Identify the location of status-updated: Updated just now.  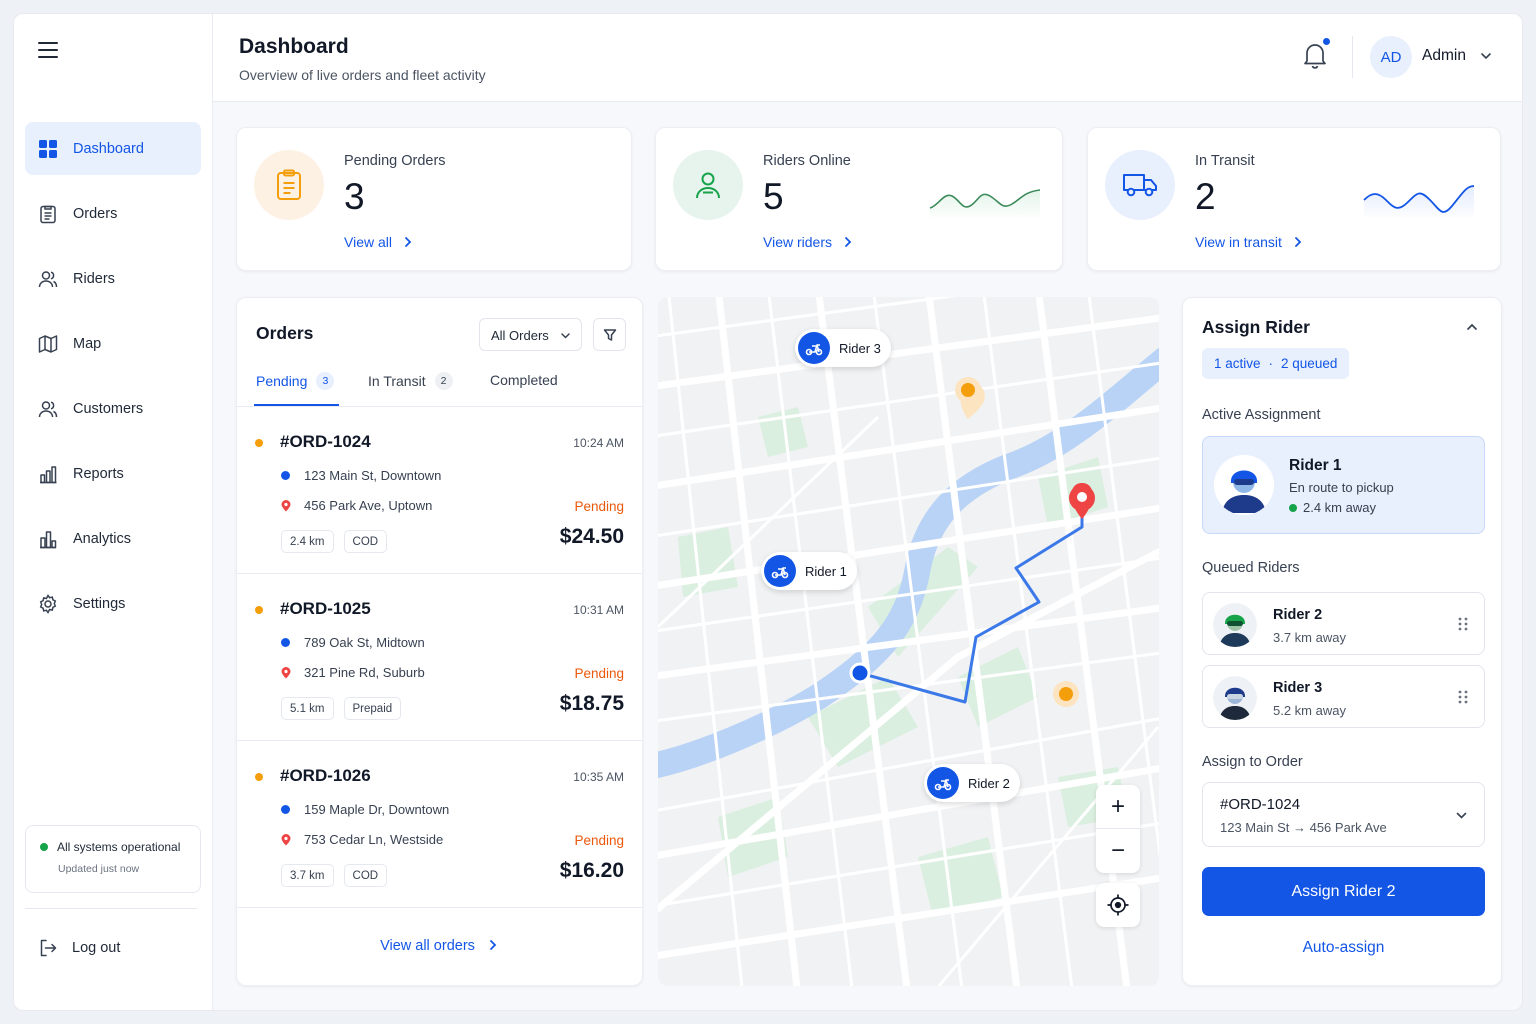
(99, 869).